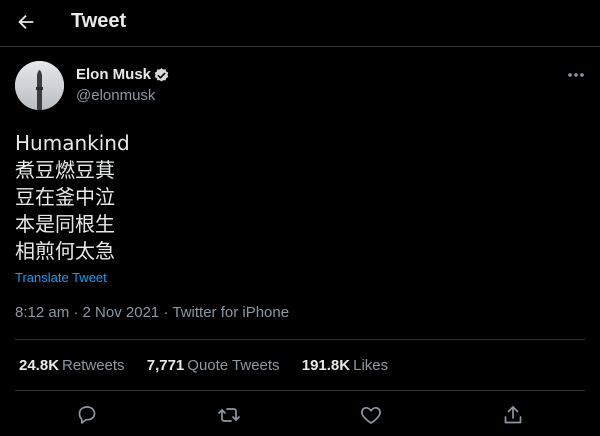  I want to click on retweet-icon, so click(229, 415).